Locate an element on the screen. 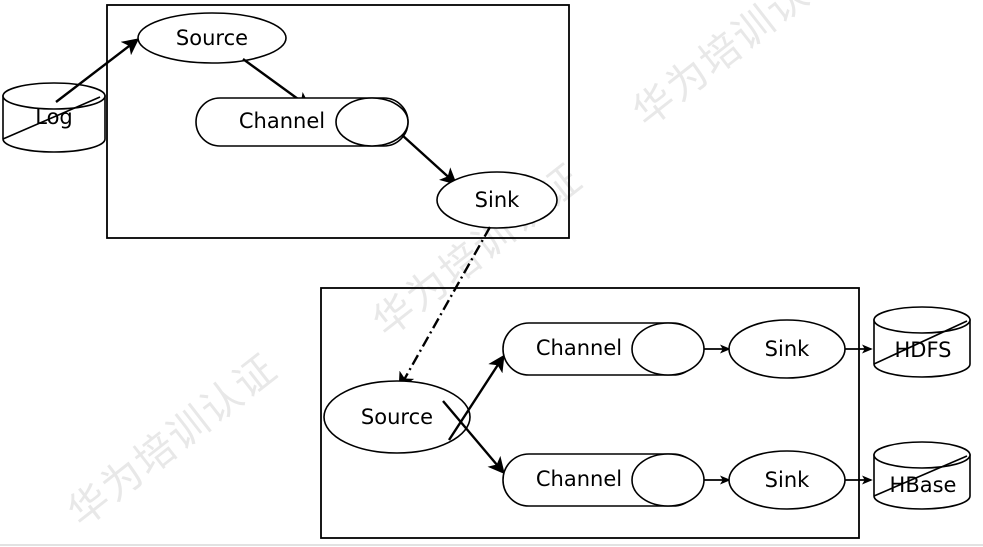 The image size is (983, 547). agent-one-channel: Channel is located at coordinates (302, 122).